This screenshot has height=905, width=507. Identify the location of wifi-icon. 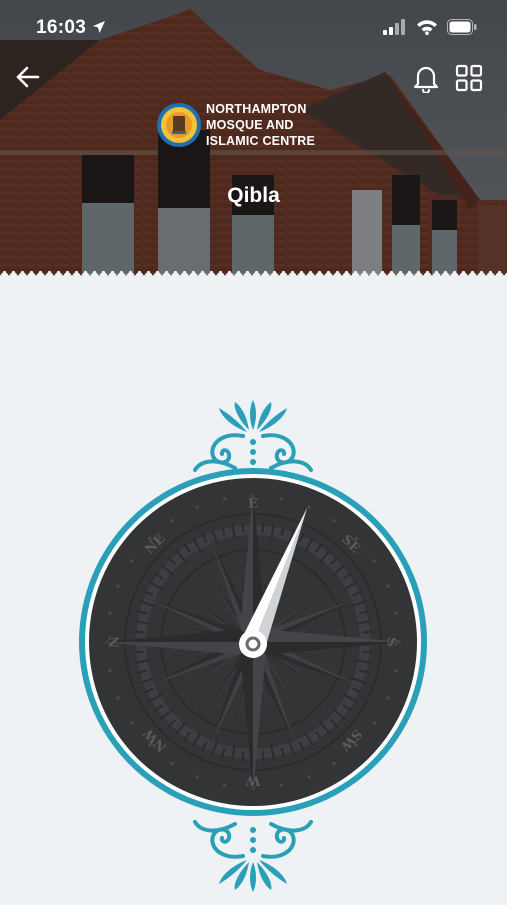
(427, 27).